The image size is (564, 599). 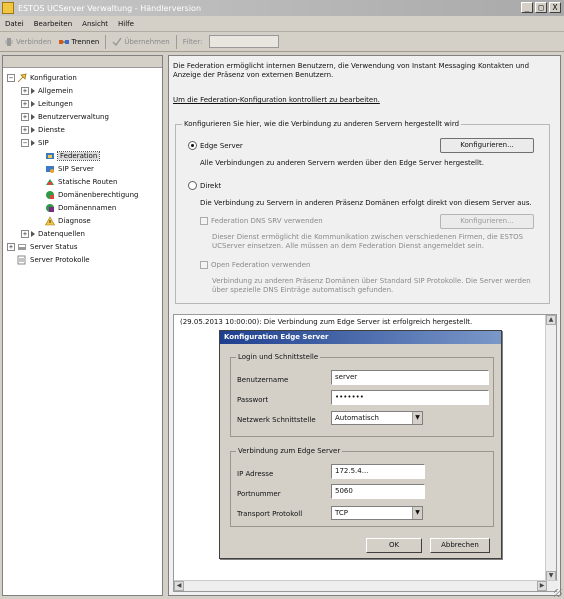 I want to click on federation-dns-checkbox: Federation DNS SRV verwenden, so click(x=261, y=221).